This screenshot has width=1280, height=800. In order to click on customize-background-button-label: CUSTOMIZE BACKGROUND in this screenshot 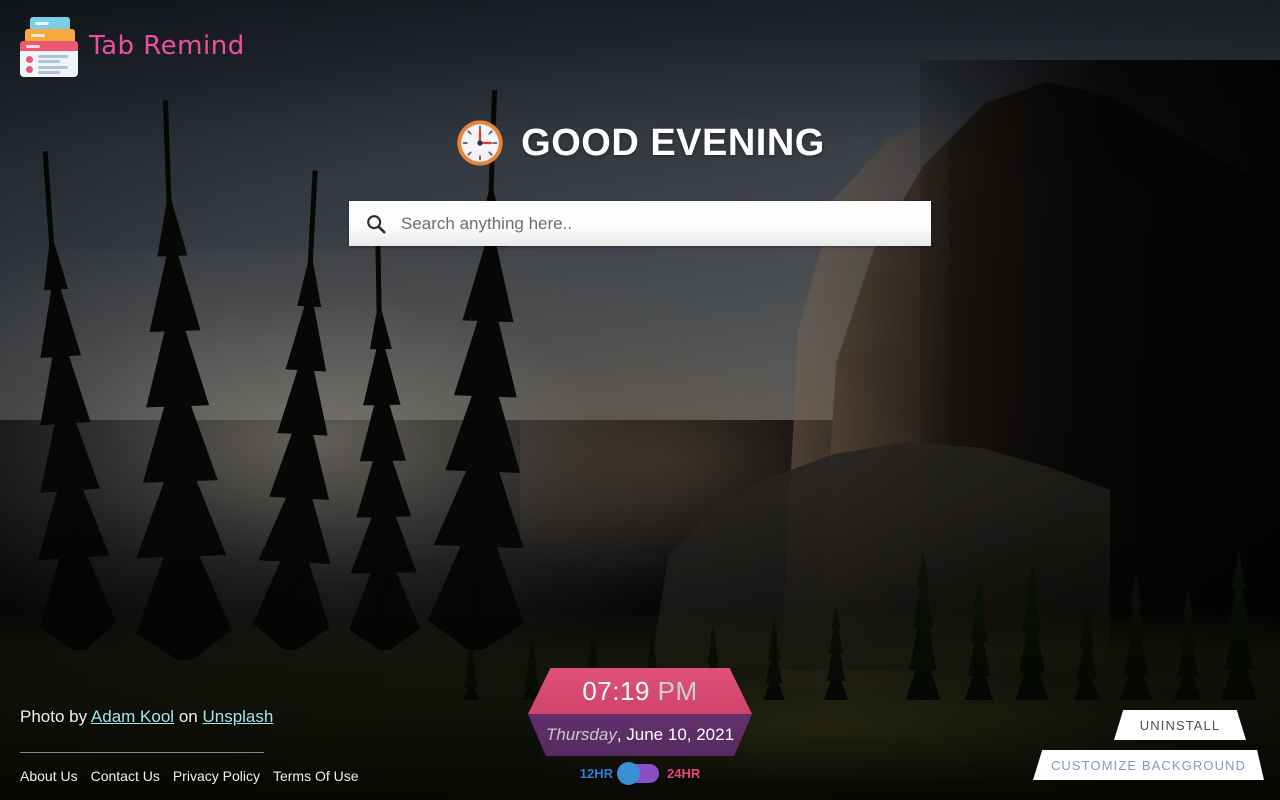, I will do `click(1148, 765)`.